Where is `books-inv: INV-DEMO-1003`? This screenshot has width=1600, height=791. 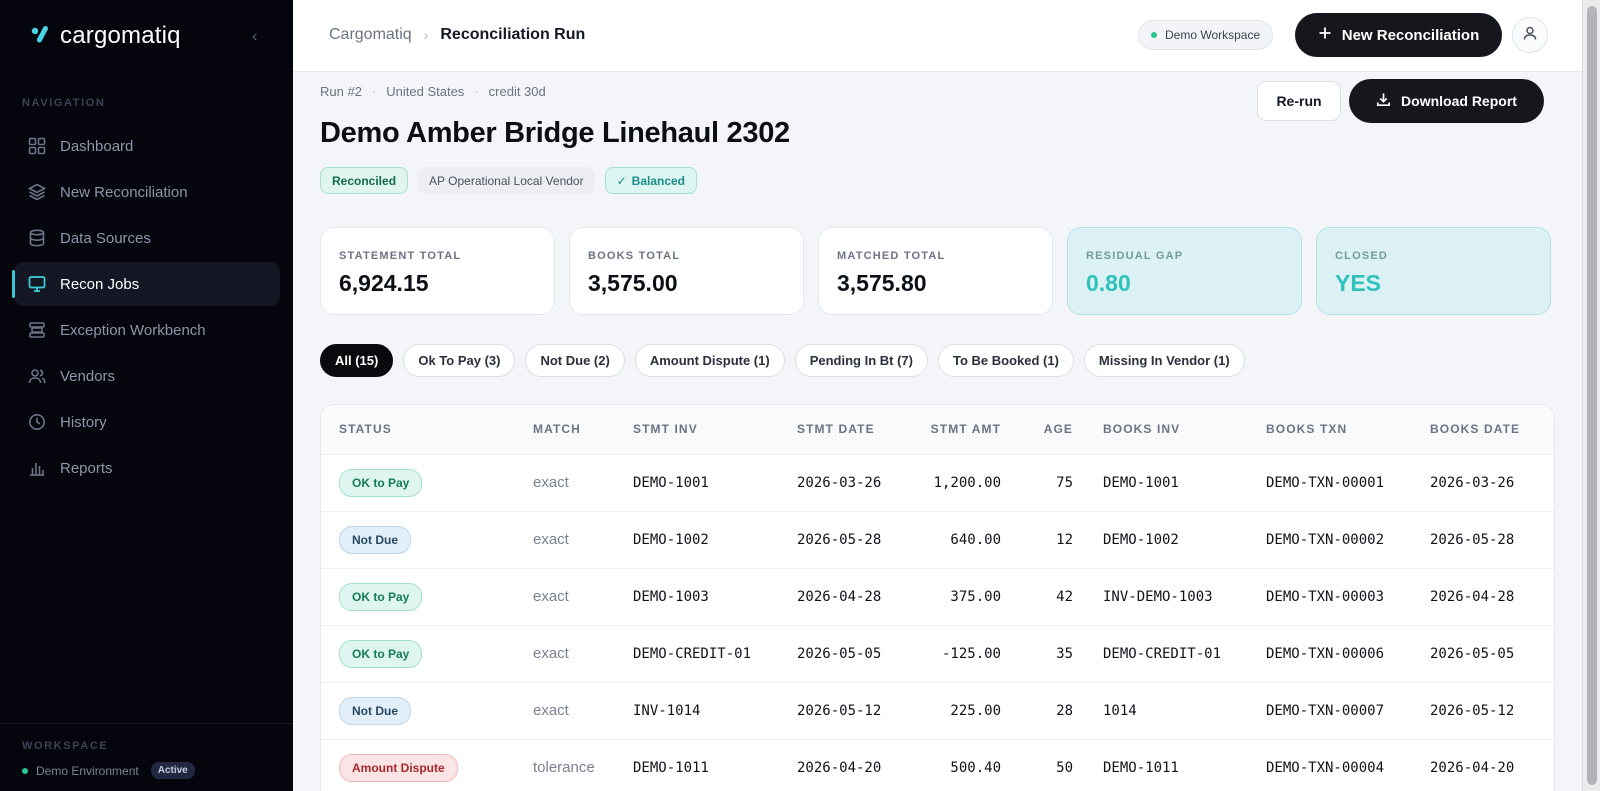
books-inv: INV-DEMO-1003 is located at coordinates (1166, 597).